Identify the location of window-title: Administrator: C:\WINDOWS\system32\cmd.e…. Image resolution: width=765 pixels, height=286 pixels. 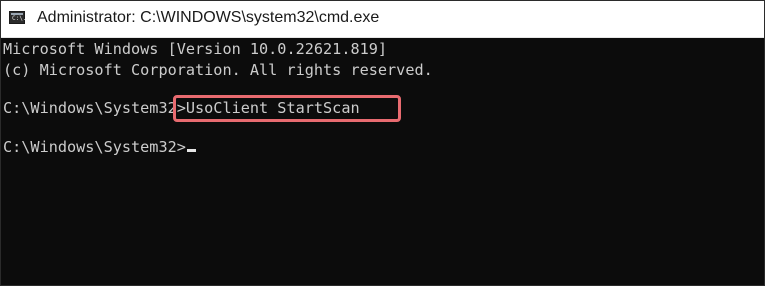
(208, 17).